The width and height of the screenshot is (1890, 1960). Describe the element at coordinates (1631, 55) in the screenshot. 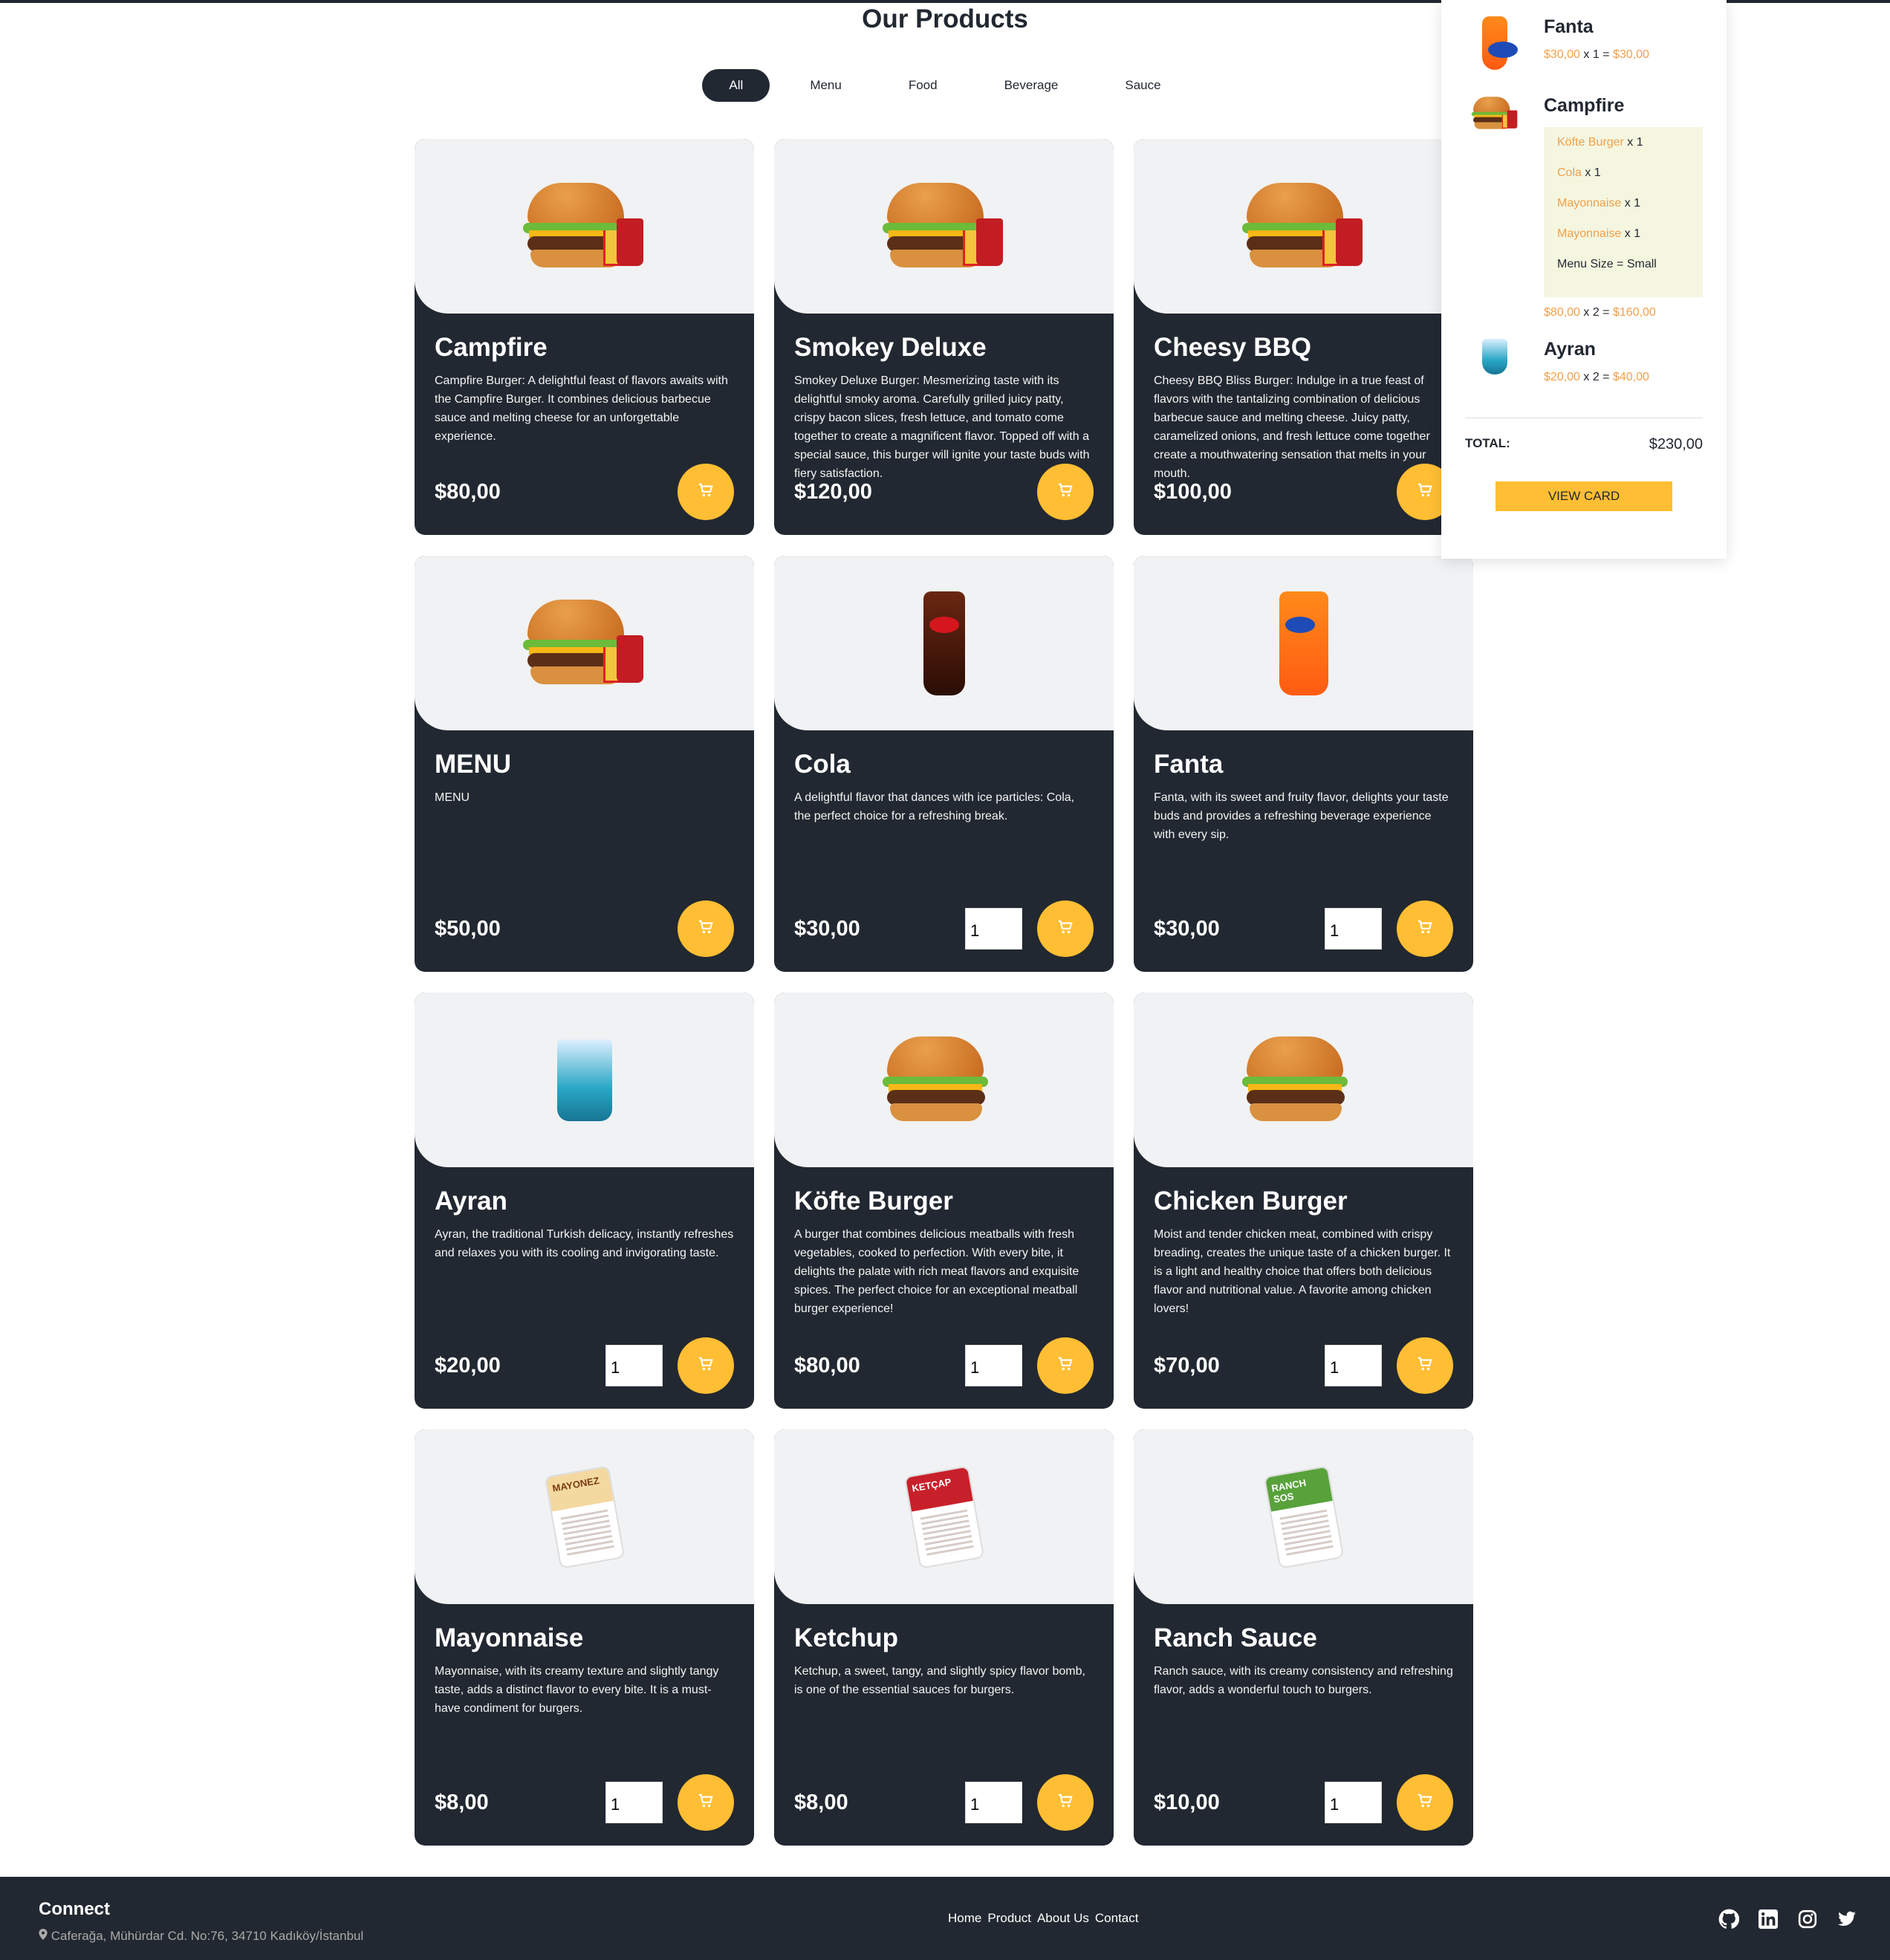

I see `cart-item-total: $30,00` at that location.